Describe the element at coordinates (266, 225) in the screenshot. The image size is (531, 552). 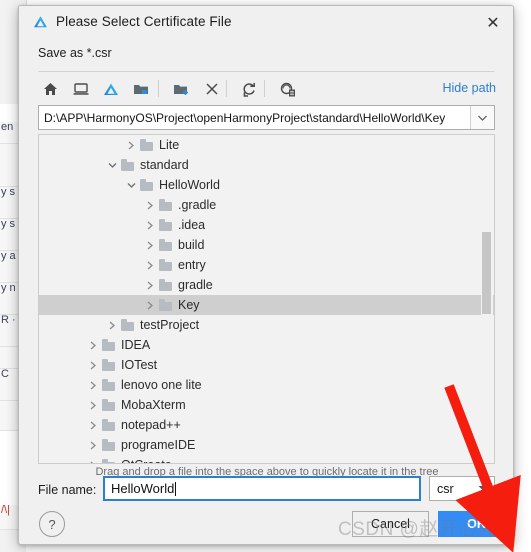
I see `tree-row: .idea` at that location.